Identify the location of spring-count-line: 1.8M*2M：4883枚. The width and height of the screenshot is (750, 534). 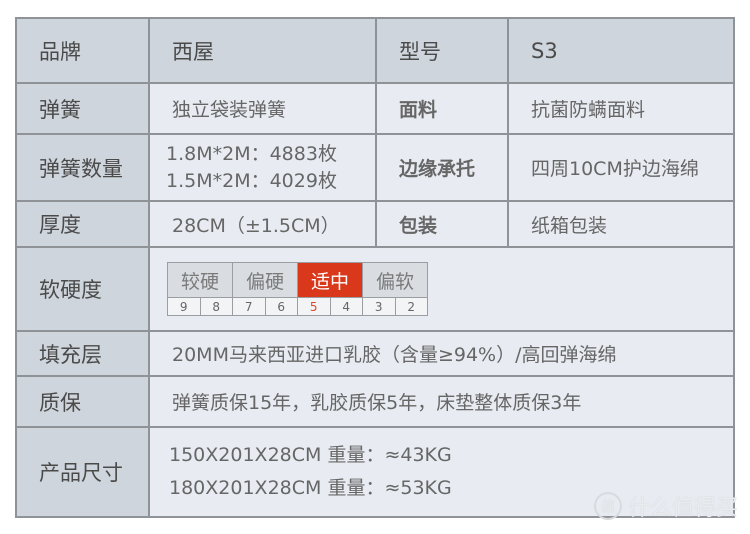
(251, 153).